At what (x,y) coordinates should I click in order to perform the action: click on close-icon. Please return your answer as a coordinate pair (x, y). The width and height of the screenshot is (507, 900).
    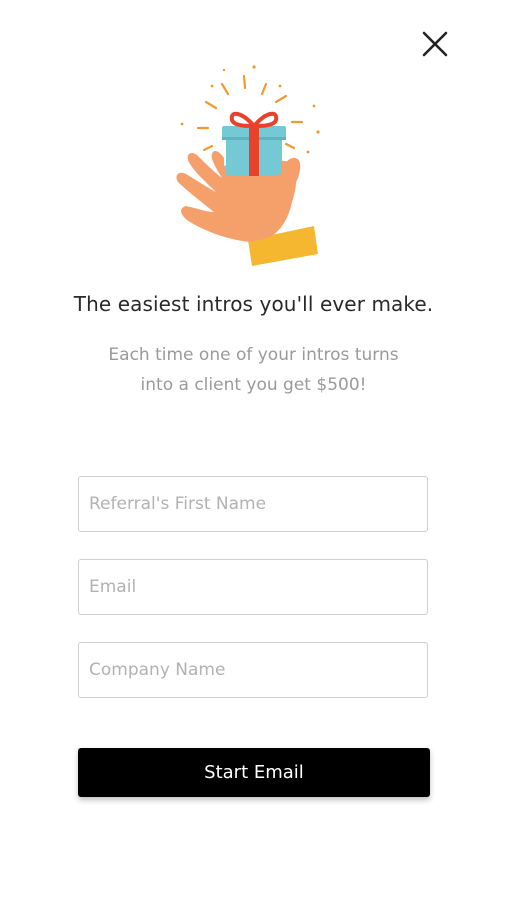
    Looking at the image, I should click on (435, 44).